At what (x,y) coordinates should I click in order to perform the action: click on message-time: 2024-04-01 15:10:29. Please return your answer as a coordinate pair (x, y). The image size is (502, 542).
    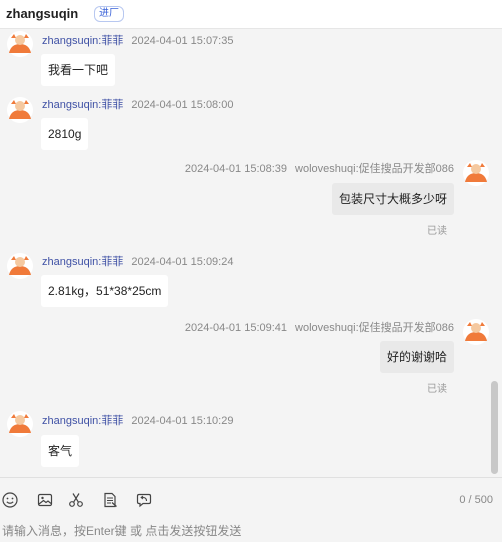
    Looking at the image, I should click on (182, 421).